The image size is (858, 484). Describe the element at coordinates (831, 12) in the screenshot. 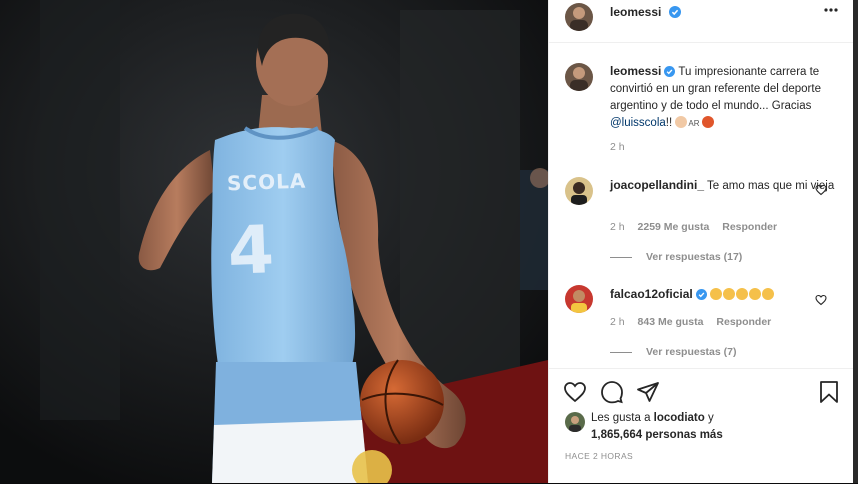

I see `more-options-icon` at that location.